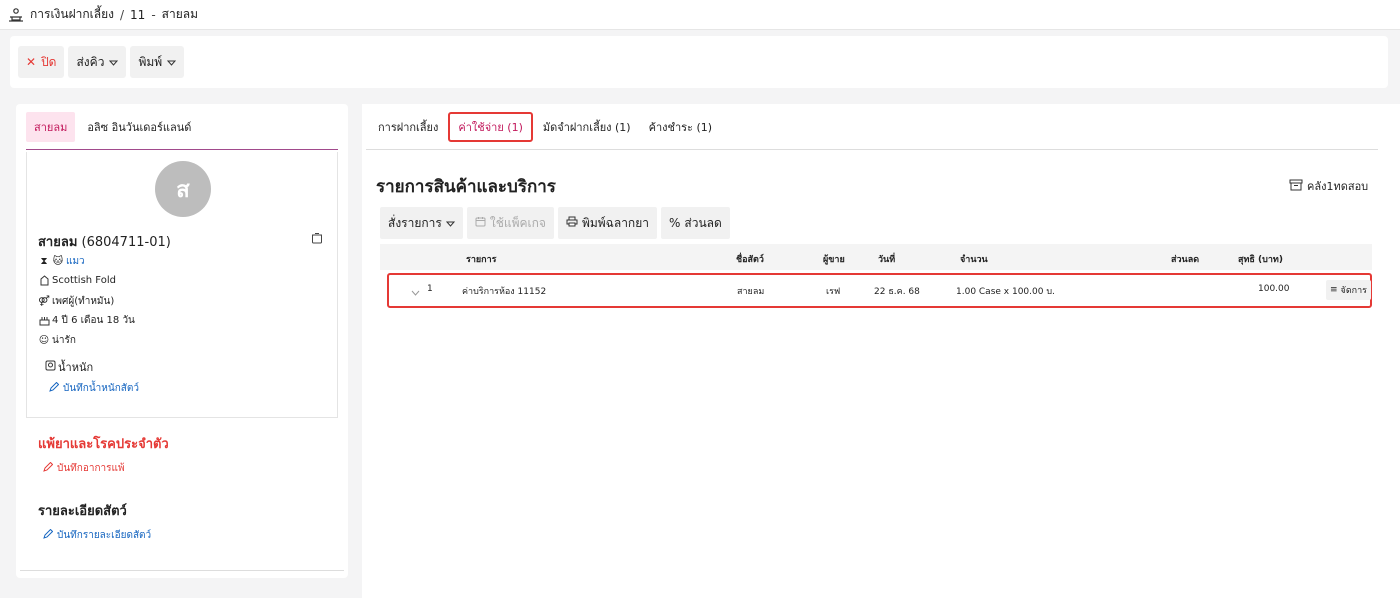  I want to click on record-weight-link: บันทึกน้ำหนักสัตว์, so click(94, 388).